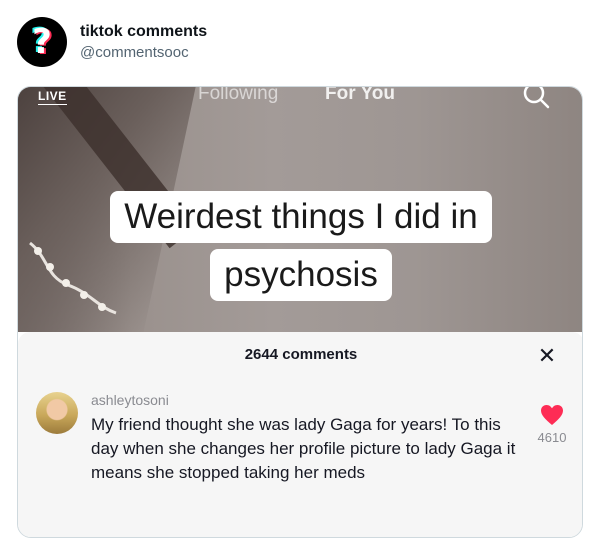  What do you see at coordinates (143, 32) in the screenshot?
I see `display-name: tiktok comments` at bounding box center [143, 32].